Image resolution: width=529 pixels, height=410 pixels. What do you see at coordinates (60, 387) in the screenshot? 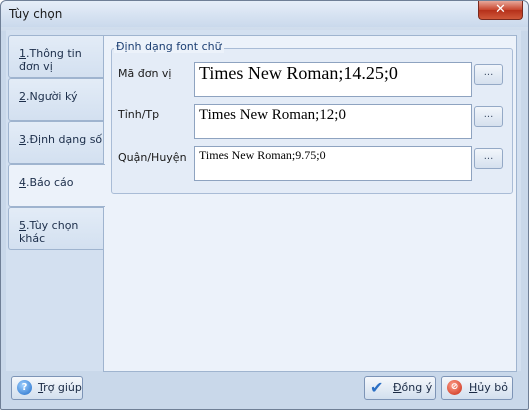
I see `help-label: Trợ giúp` at bounding box center [60, 387].